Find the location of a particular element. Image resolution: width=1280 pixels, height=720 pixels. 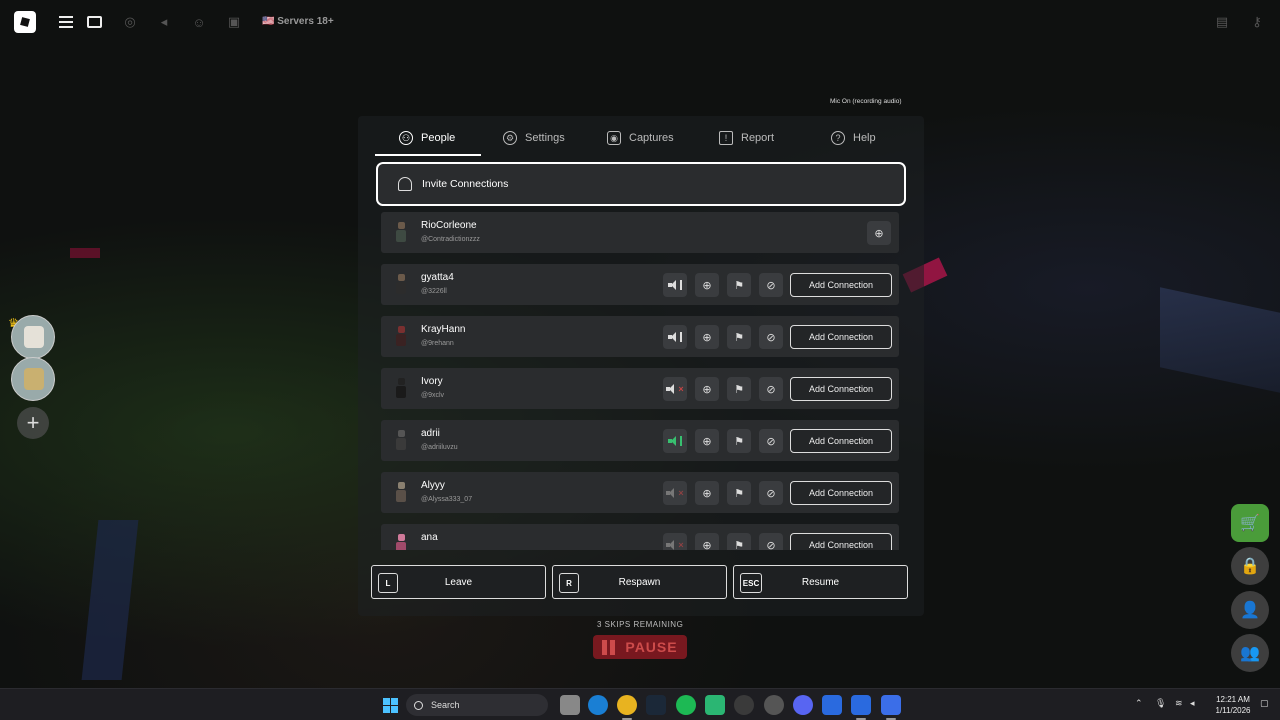

ccleaner-icon is located at coordinates (744, 705).